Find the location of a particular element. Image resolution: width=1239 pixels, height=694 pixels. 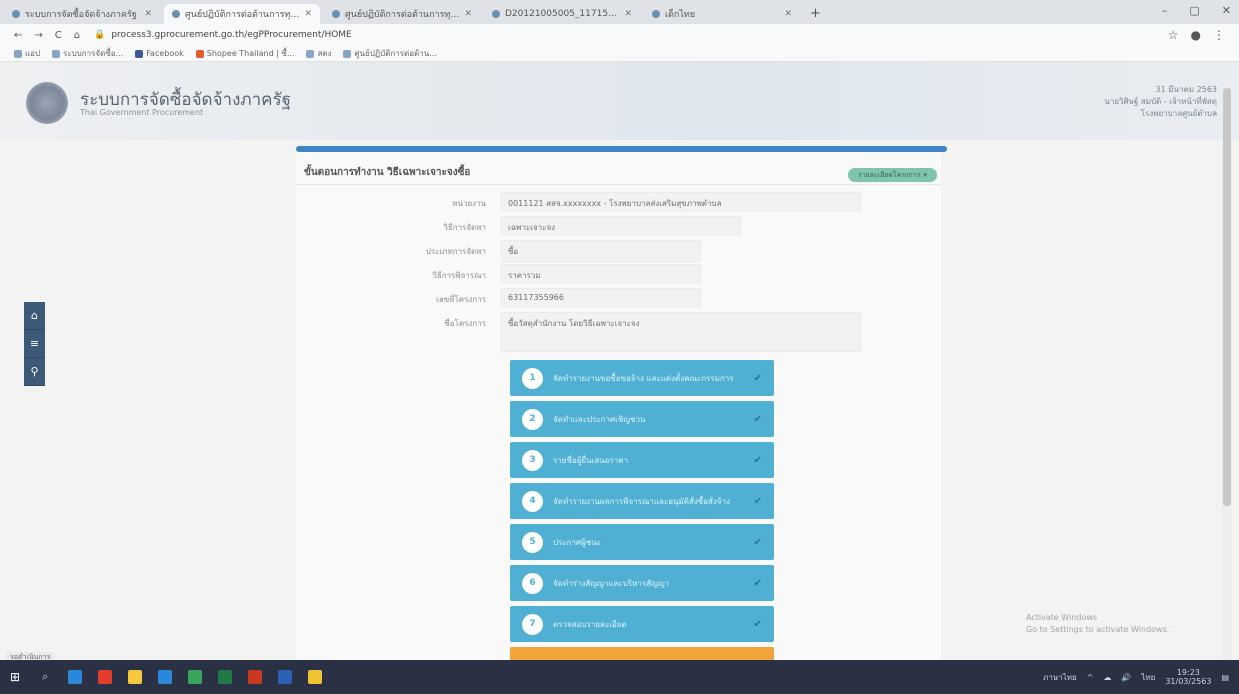

tray-item: 🔊 is located at coordinates (1126, 677).